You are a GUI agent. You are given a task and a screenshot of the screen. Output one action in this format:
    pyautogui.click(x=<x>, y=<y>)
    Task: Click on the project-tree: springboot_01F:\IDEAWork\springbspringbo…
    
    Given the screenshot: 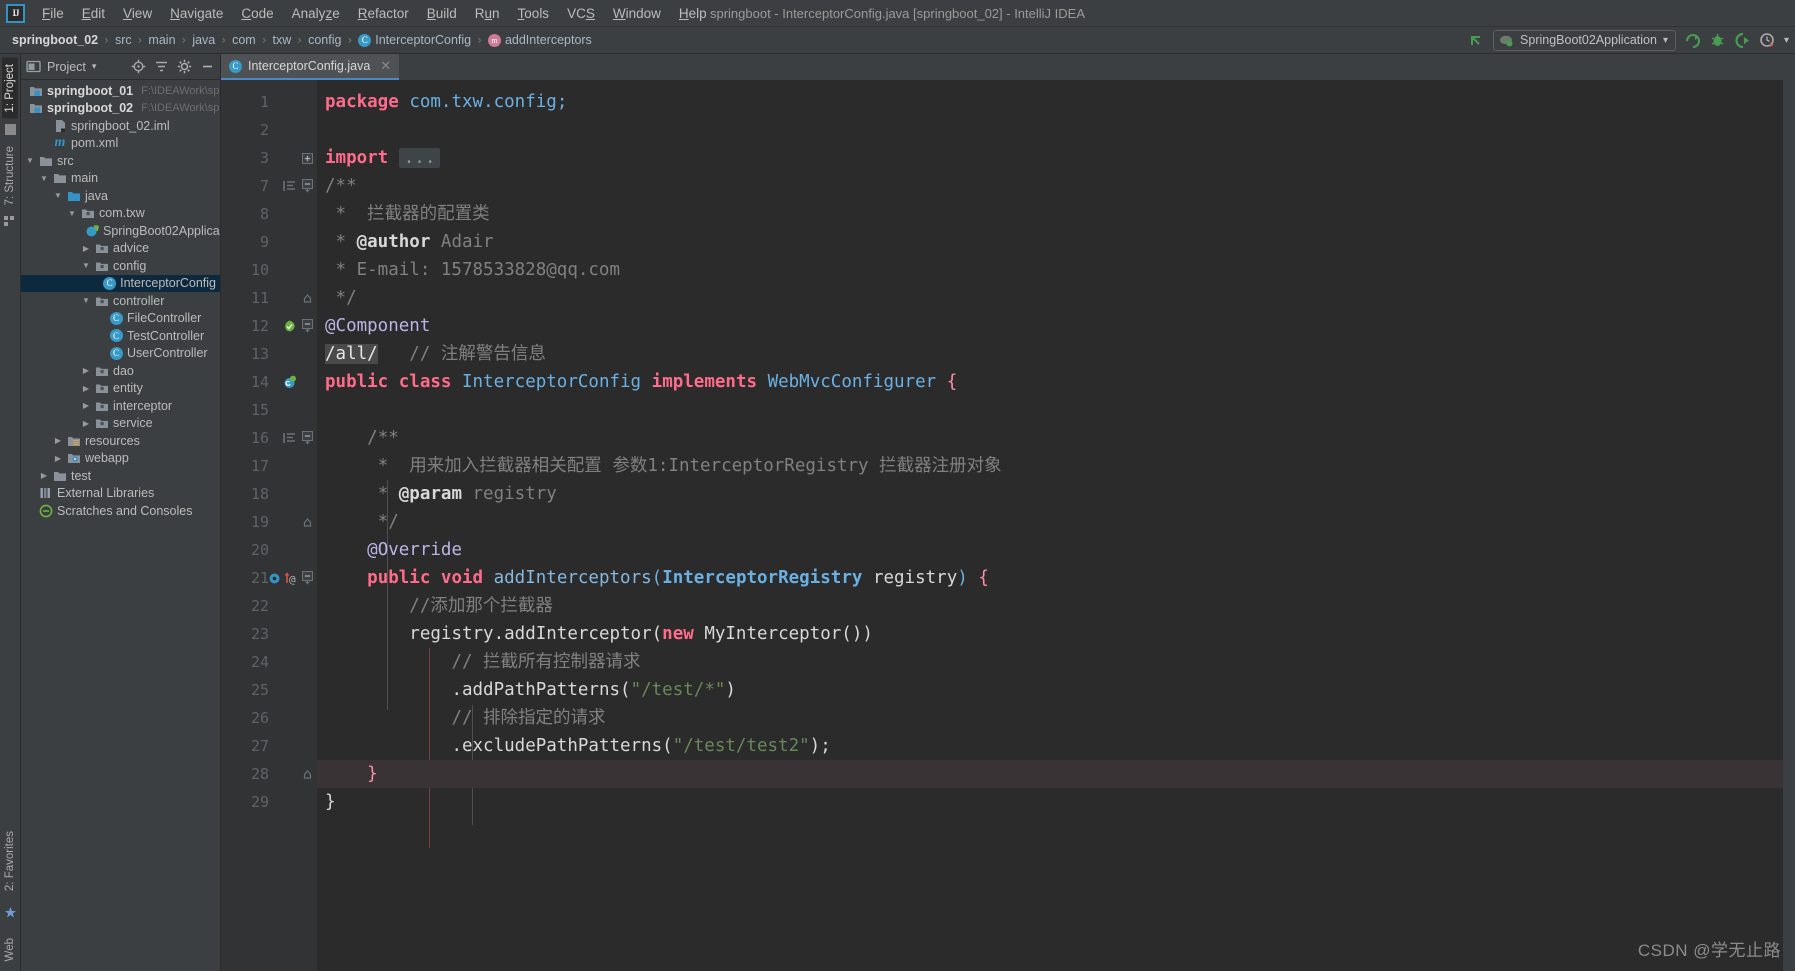 What is the action you would take?
    pyautogui.click(x=120, y=525)
    